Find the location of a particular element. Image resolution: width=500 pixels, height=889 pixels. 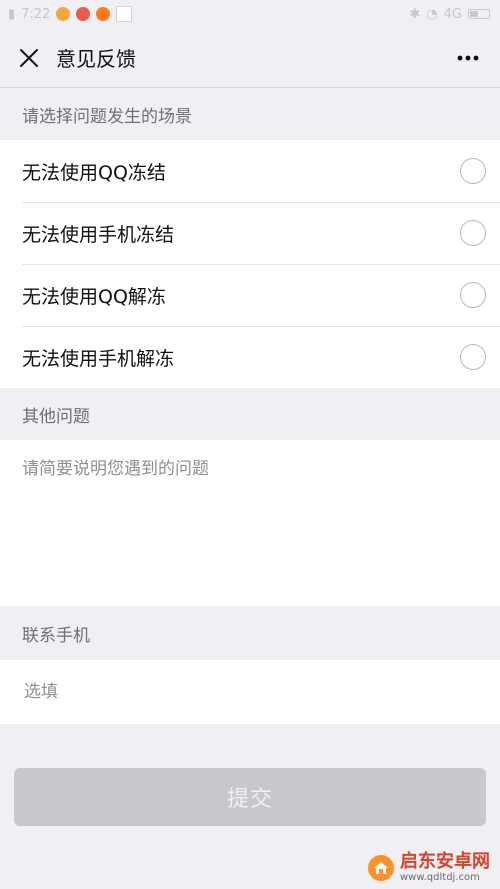

app-icon is located at coordinates (63, 14).